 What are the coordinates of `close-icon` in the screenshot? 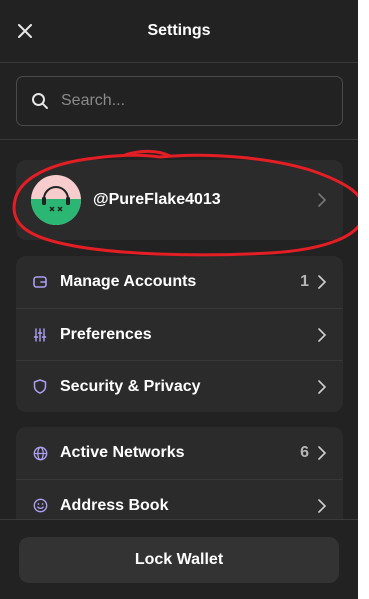 It's located at (25, 31).